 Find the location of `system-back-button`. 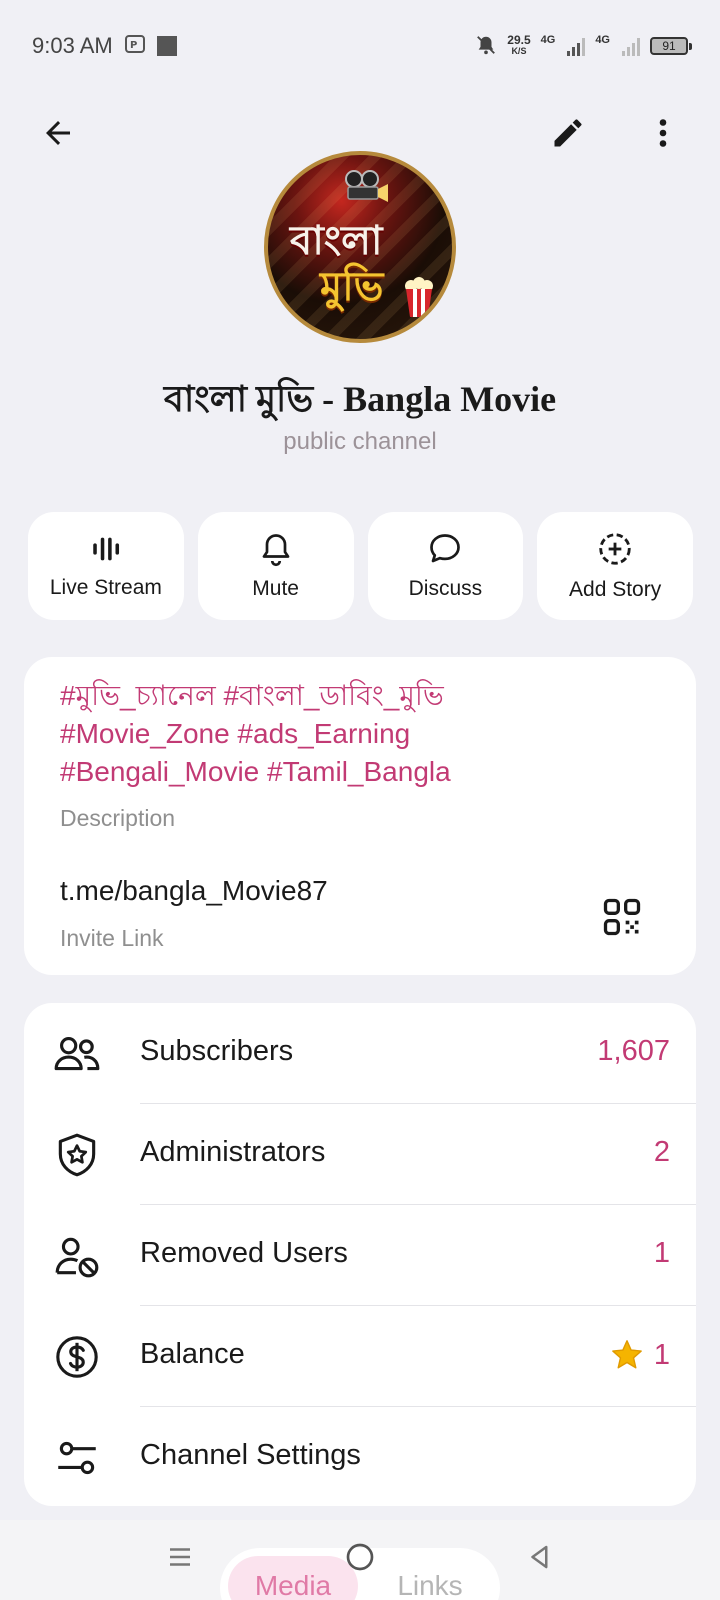

system-back-button is located at coordinates (540, 1557).